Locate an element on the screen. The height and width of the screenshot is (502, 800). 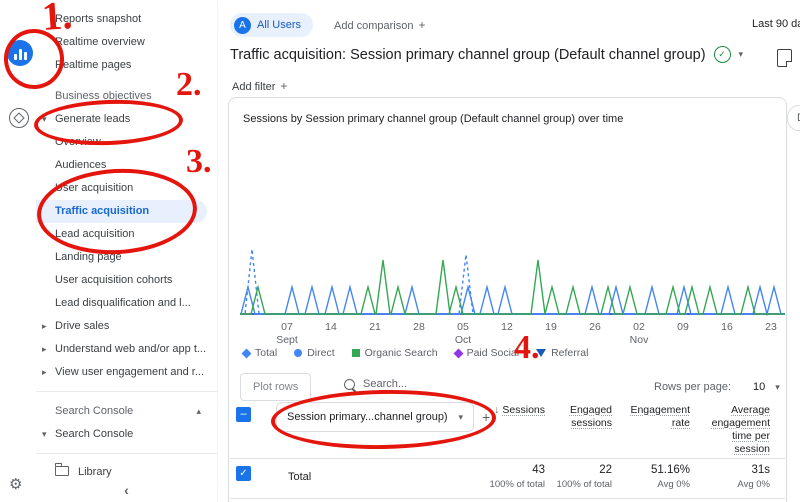
rows-per-page-value: 10 is located at coordinates (759, 387).